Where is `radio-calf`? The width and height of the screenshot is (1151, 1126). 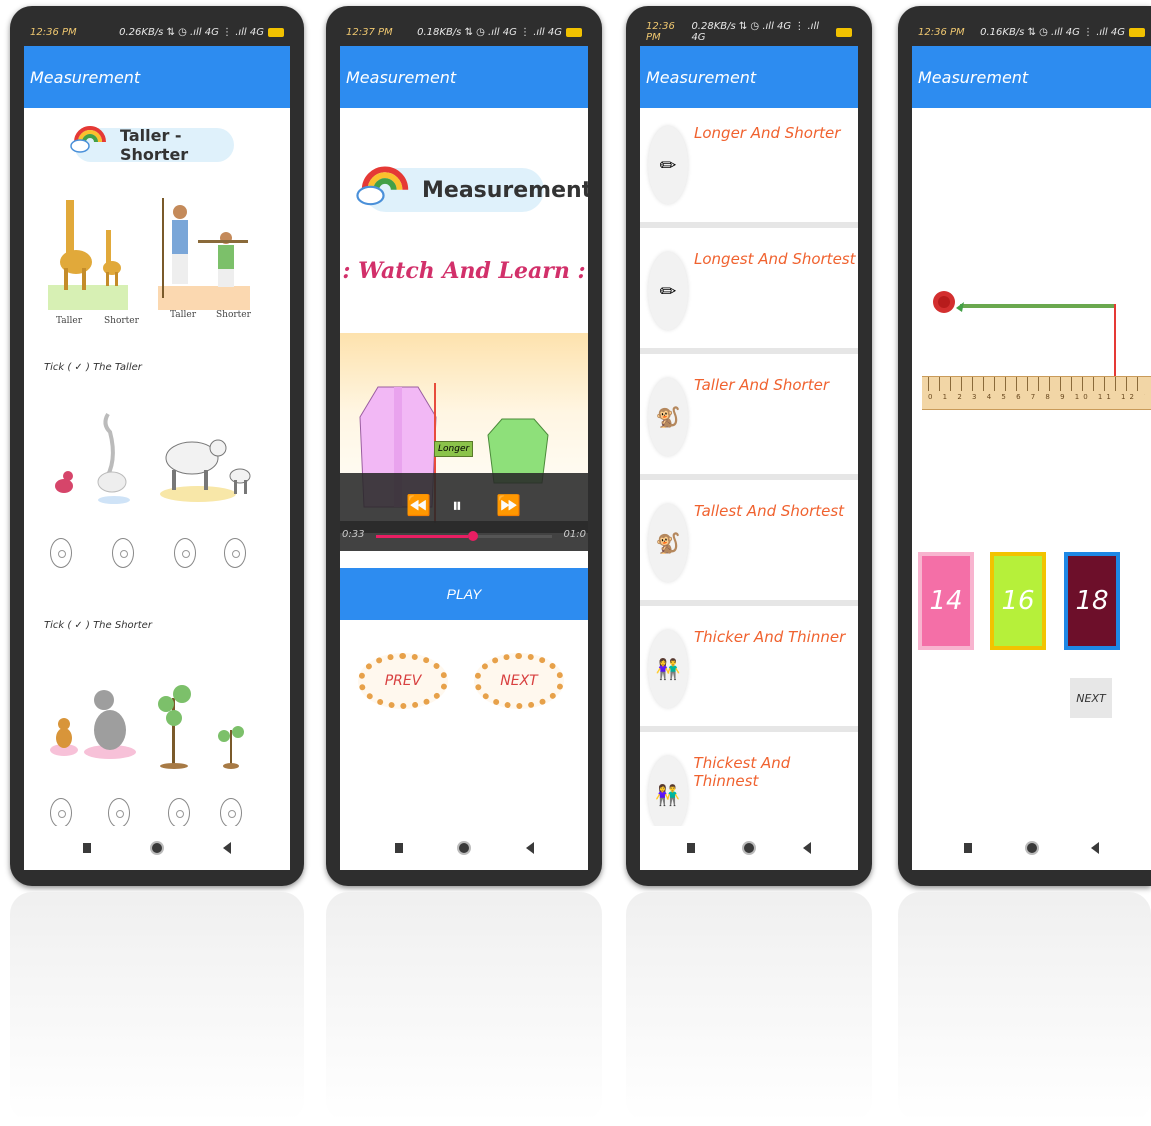
radio-calf is located at coordinates (235, 553).